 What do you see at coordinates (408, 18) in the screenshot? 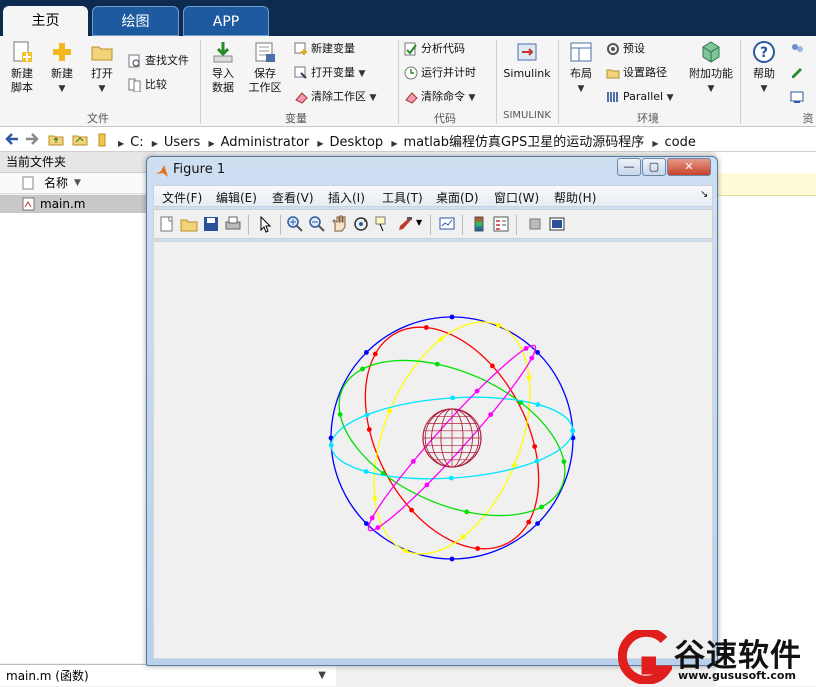
I see `ribbon-tab-bar: 主页 绘图 APP` at bounding box center [408, 18].